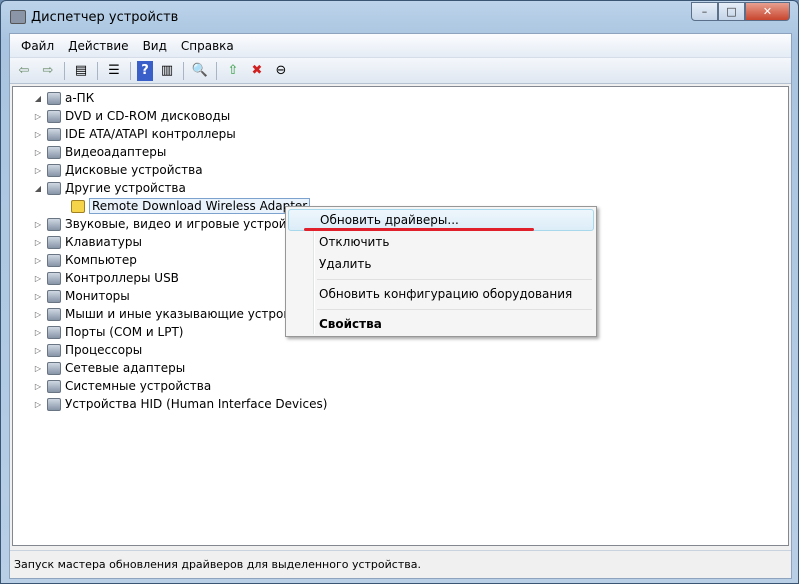  What do you see at coordinates (105, 17) in the screenshot?
I see `window-title: Диспетчер устройств` at bounding box center [105, 17].